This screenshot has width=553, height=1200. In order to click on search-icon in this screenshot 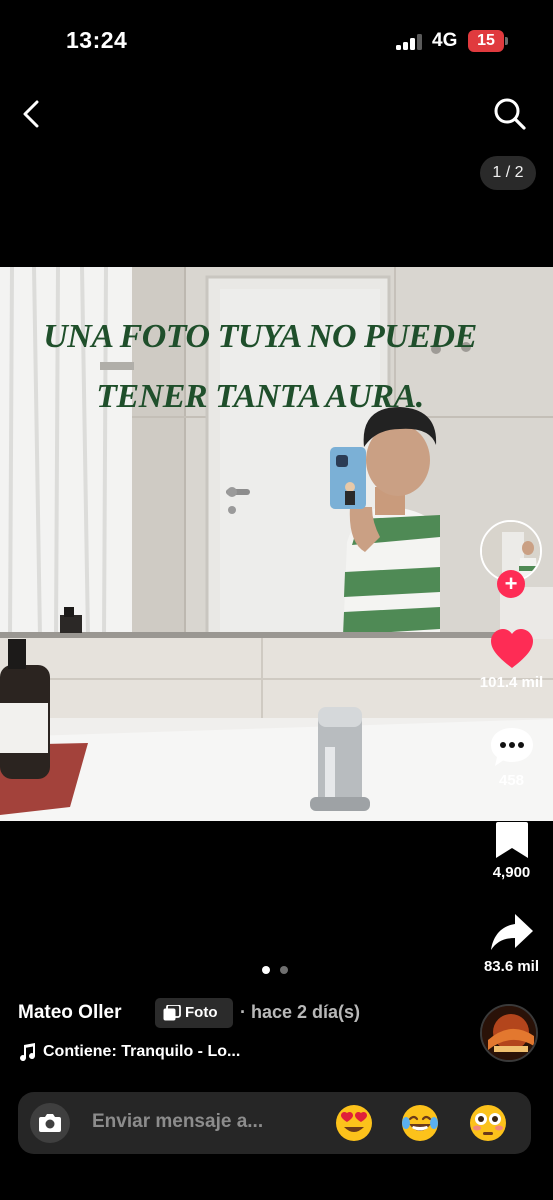, I will do `click(510, 114)`.